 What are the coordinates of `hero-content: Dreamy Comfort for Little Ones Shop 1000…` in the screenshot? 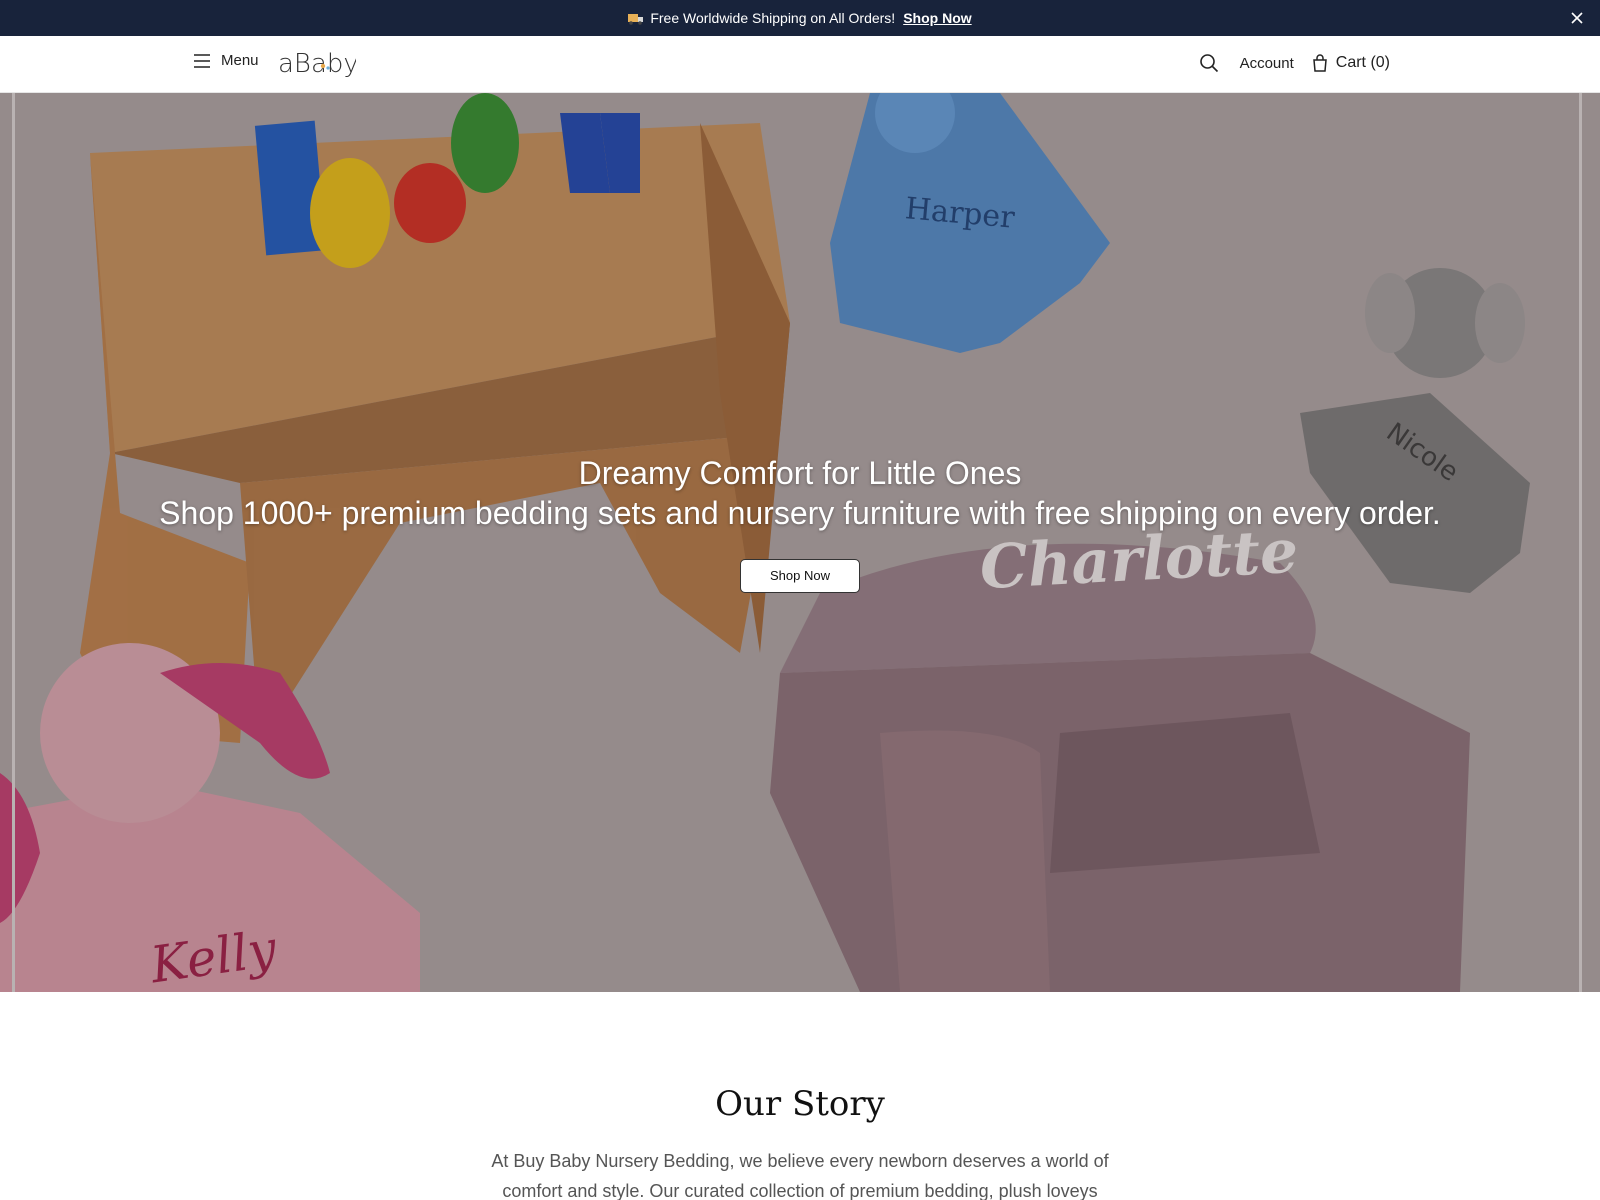 It's located at (800, 523).